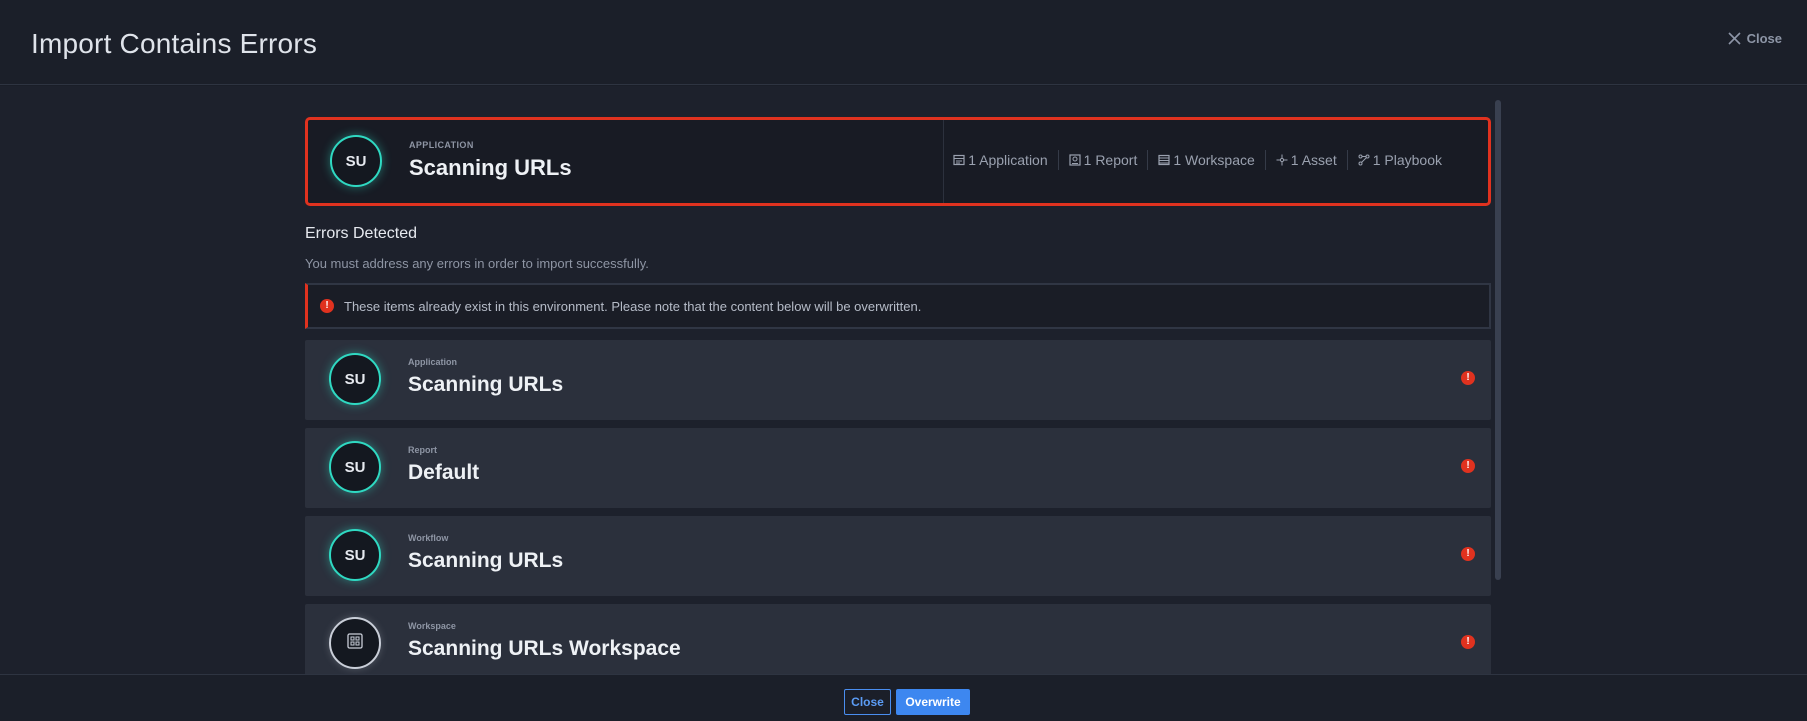  What do you see at coordinates (361, 233) in the screenshot?
I see `errors-title: Errors Detected` at bounding box center [361, 233].